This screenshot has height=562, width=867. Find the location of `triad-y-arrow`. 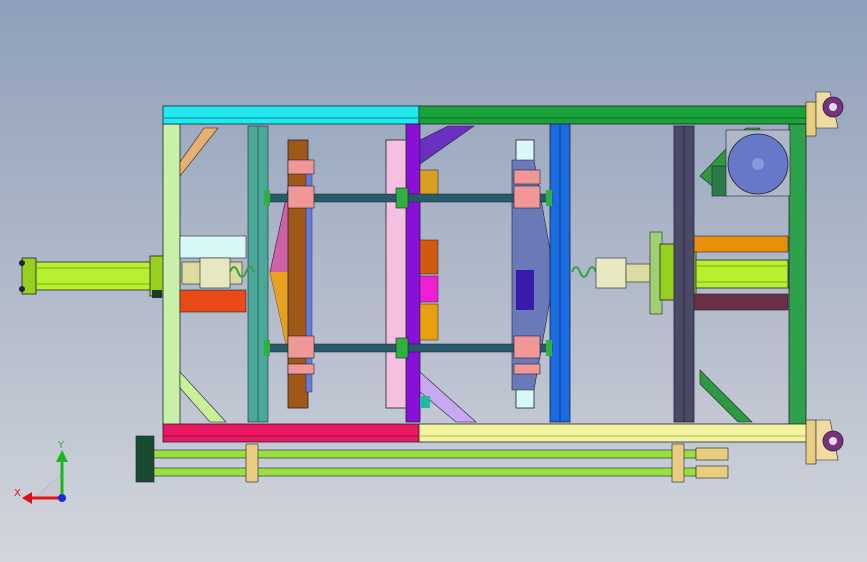

triad-y-arrow is located at coordinates (62, 456).